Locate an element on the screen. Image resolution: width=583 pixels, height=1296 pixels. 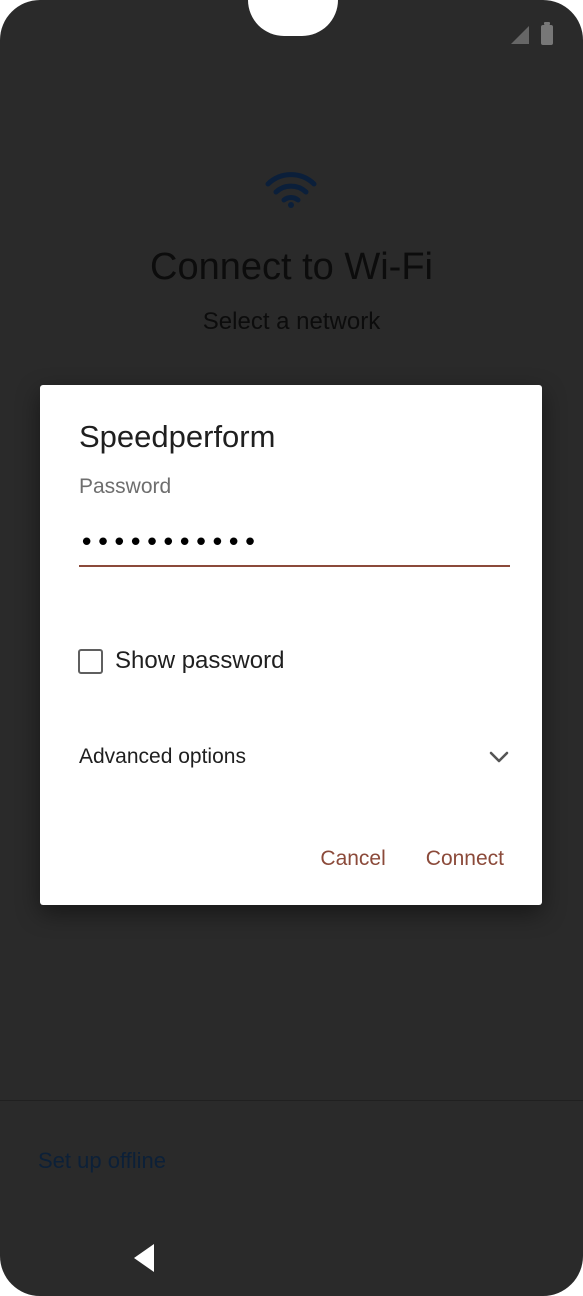
show-password-label: Show password is located at coordinates (199, 661).